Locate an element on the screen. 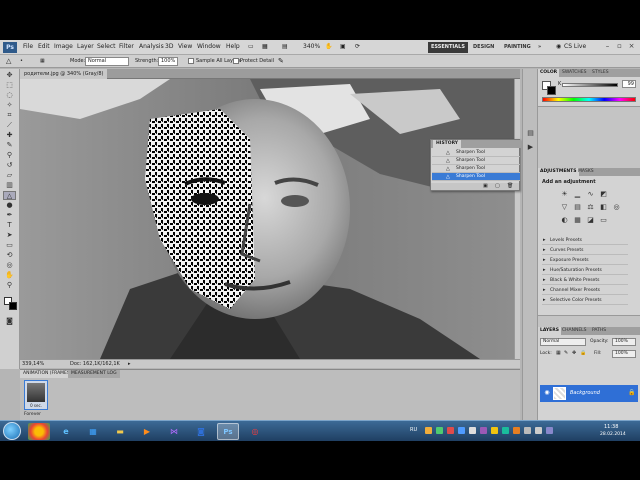  dodge-tool-icon: ● is located at coordinates (9, 205).